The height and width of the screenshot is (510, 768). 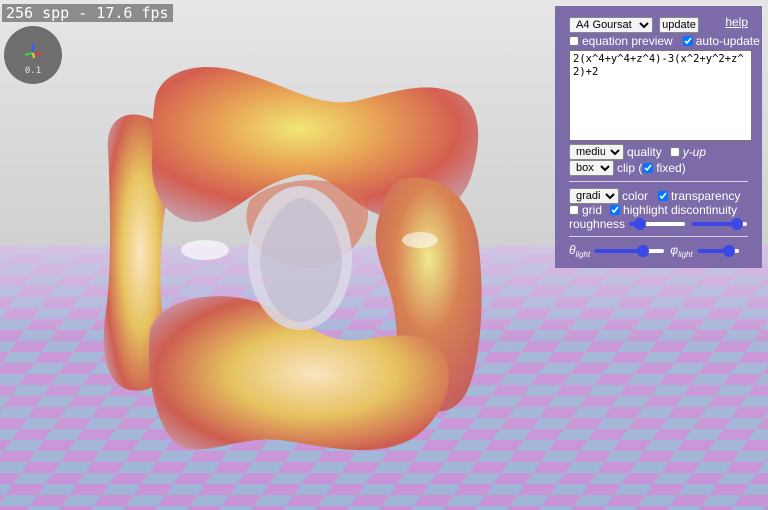 I want to click on fixed-checkbox, so click(x=648, y=168).